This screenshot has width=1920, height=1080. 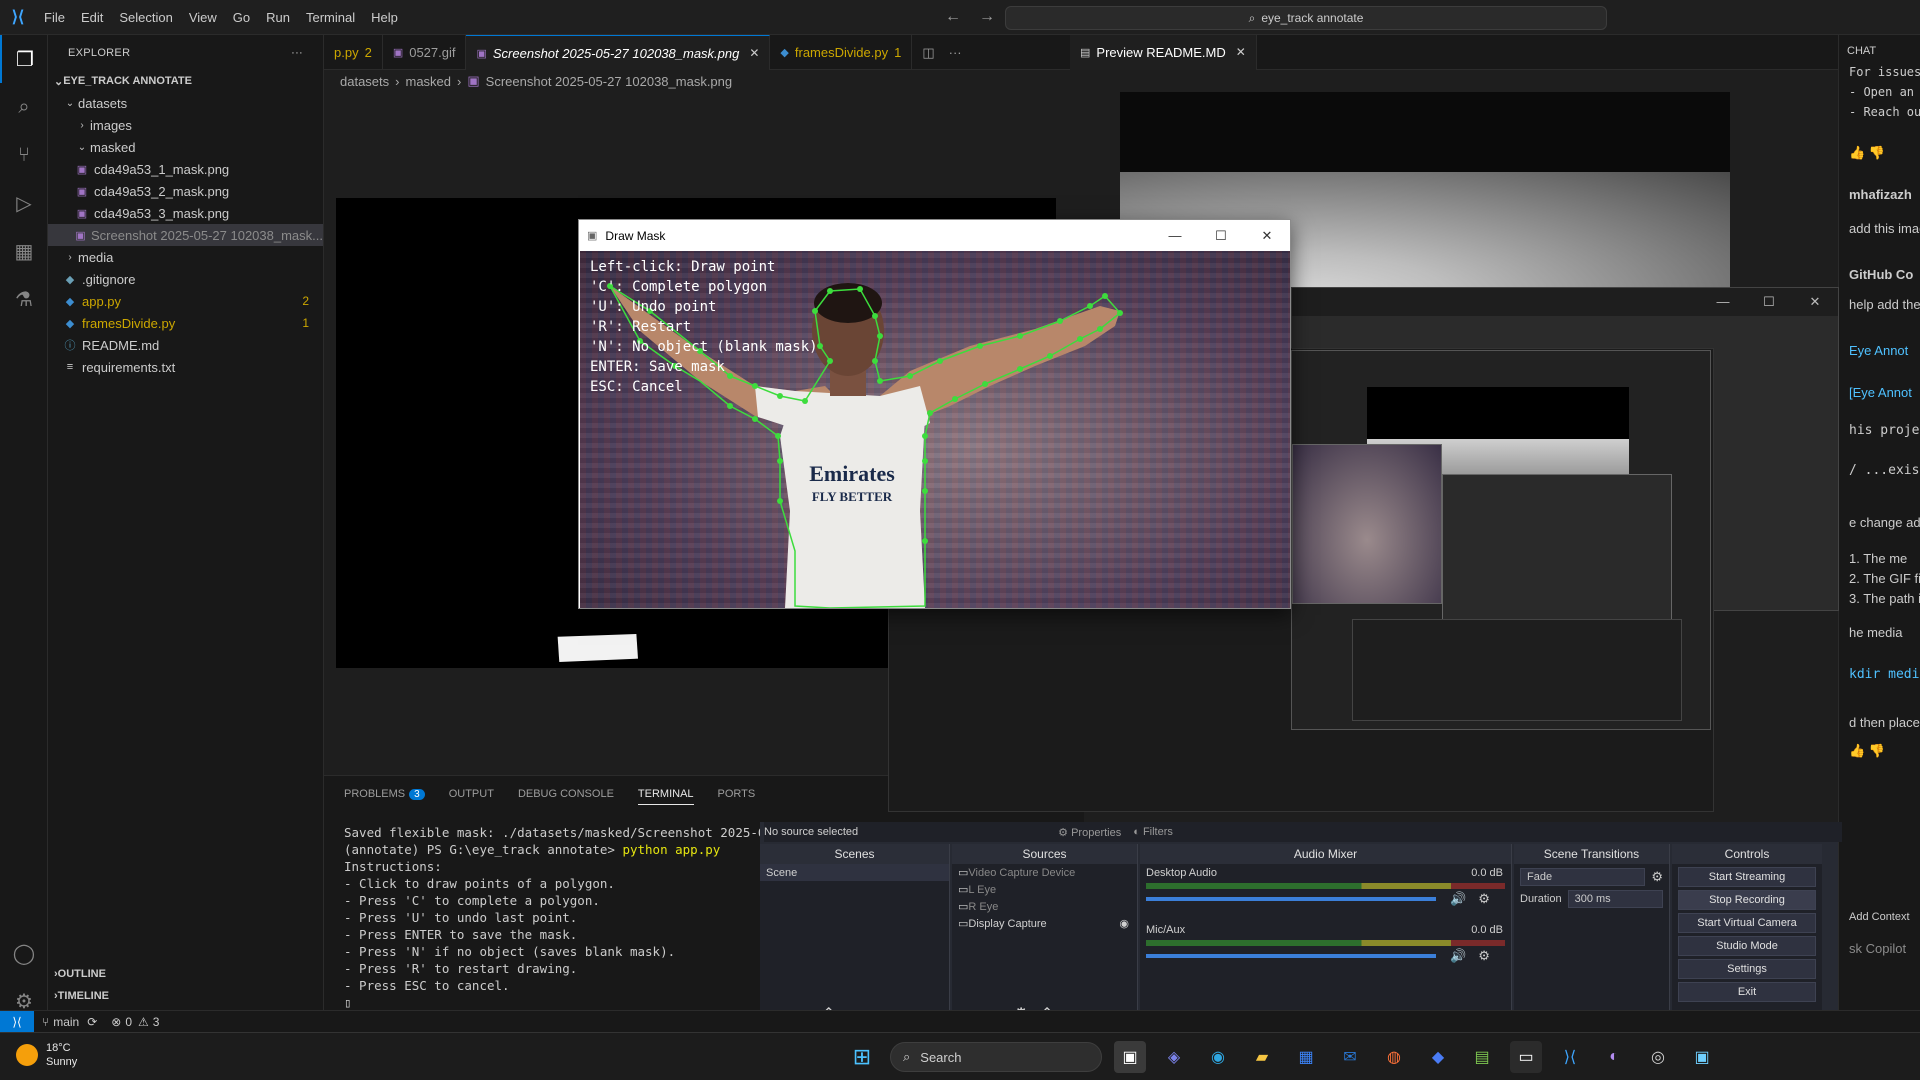 I want to click on outline-section: › OUTLINE, so click(x=186, y=974).